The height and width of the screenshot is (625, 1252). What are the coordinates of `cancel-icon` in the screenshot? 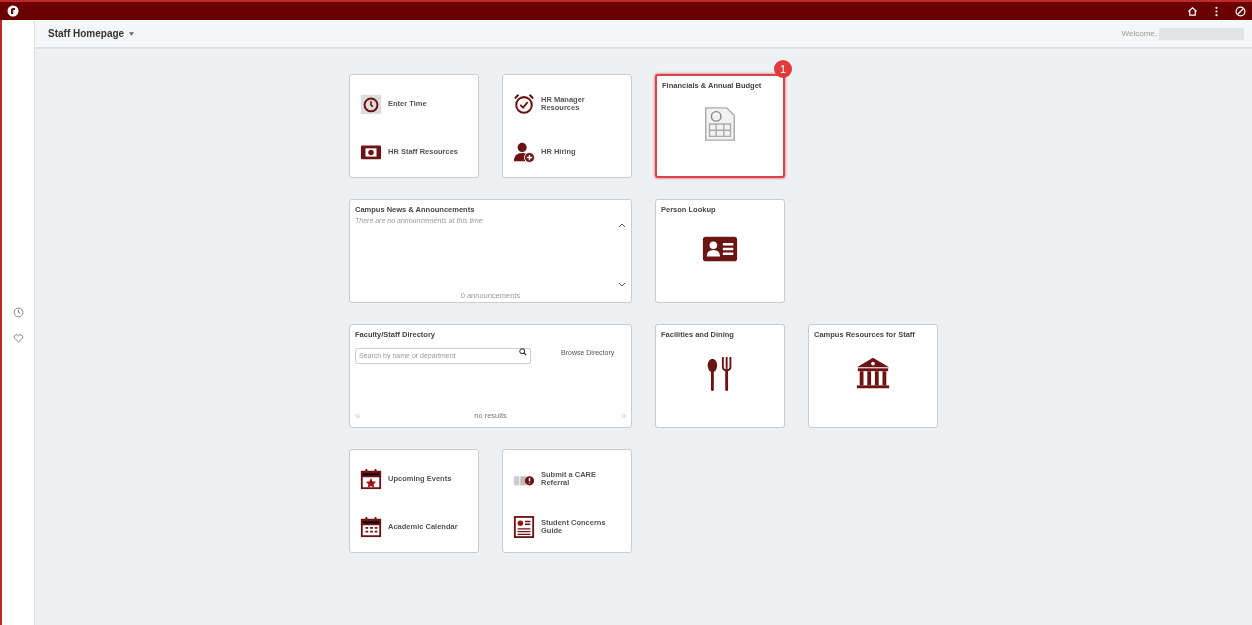 It's located at (1240, 11).